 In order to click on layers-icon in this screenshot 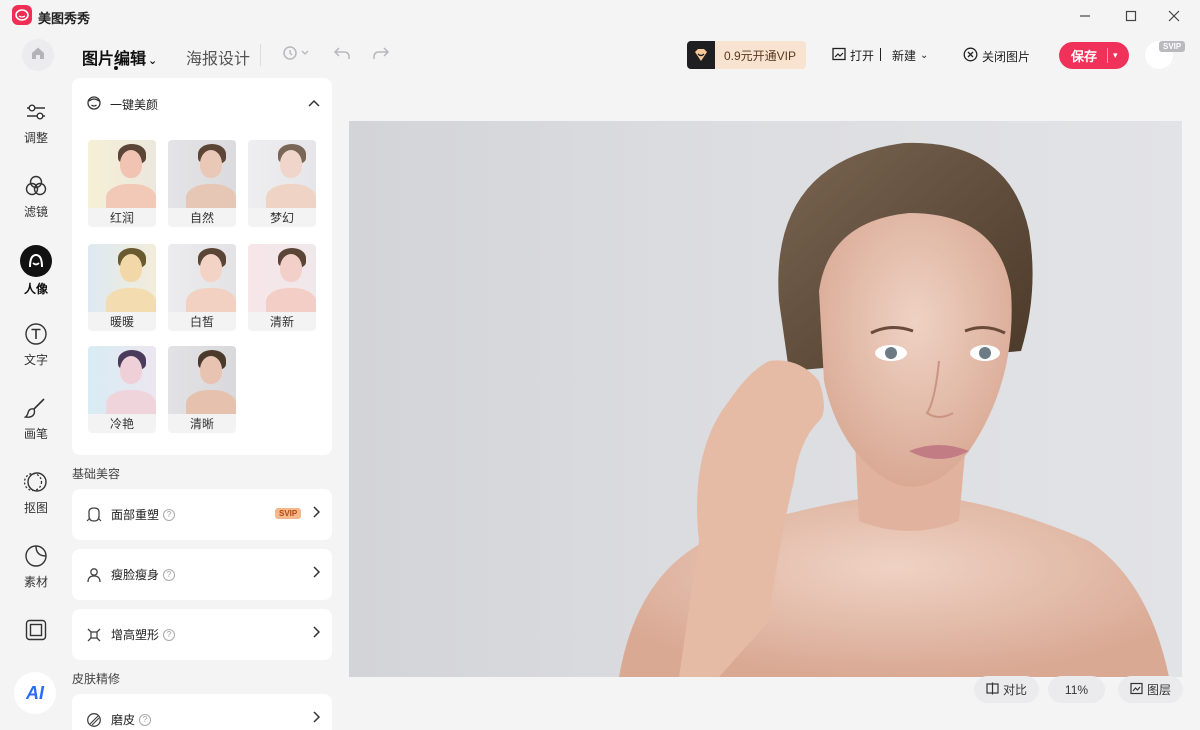, I will do `click(1136, 690)`.